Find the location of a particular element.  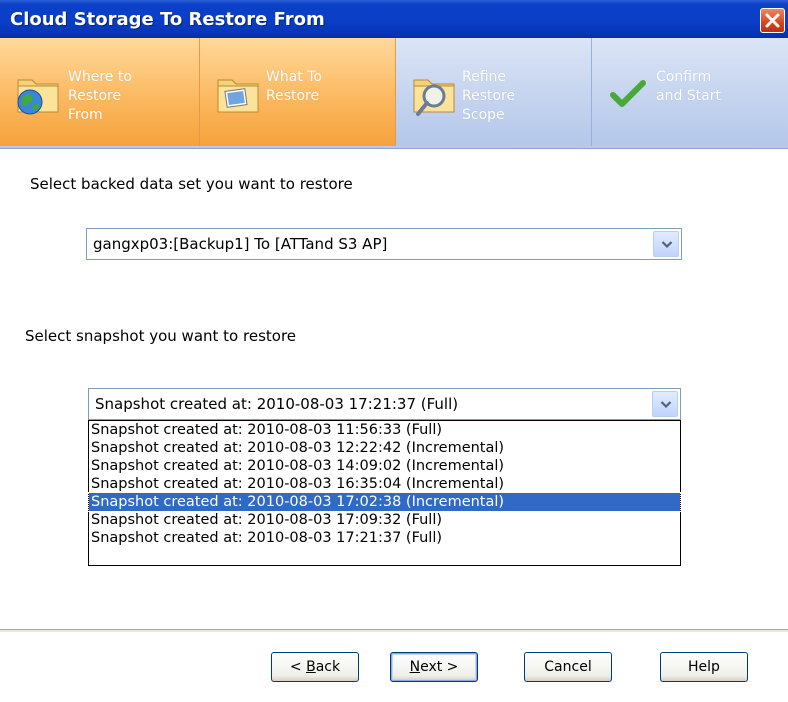

title-bar: Cloud Storage To Restore From is located at coordinates (394, 19).